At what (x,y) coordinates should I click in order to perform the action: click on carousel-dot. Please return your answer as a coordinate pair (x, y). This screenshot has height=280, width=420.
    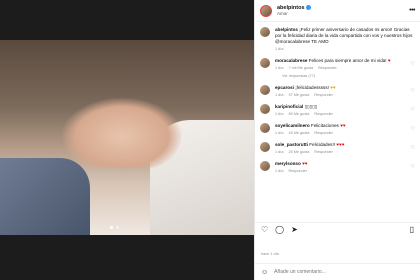
    Looking at the image, I should click on (117, 227).